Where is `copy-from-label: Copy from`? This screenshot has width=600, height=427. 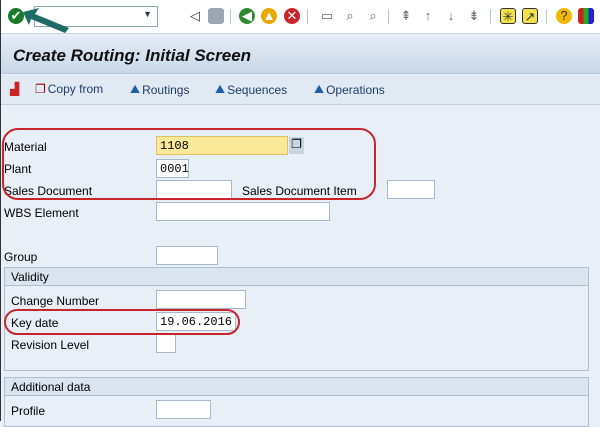
copy-from-label: Copy from is located at coordinates (75, 89).